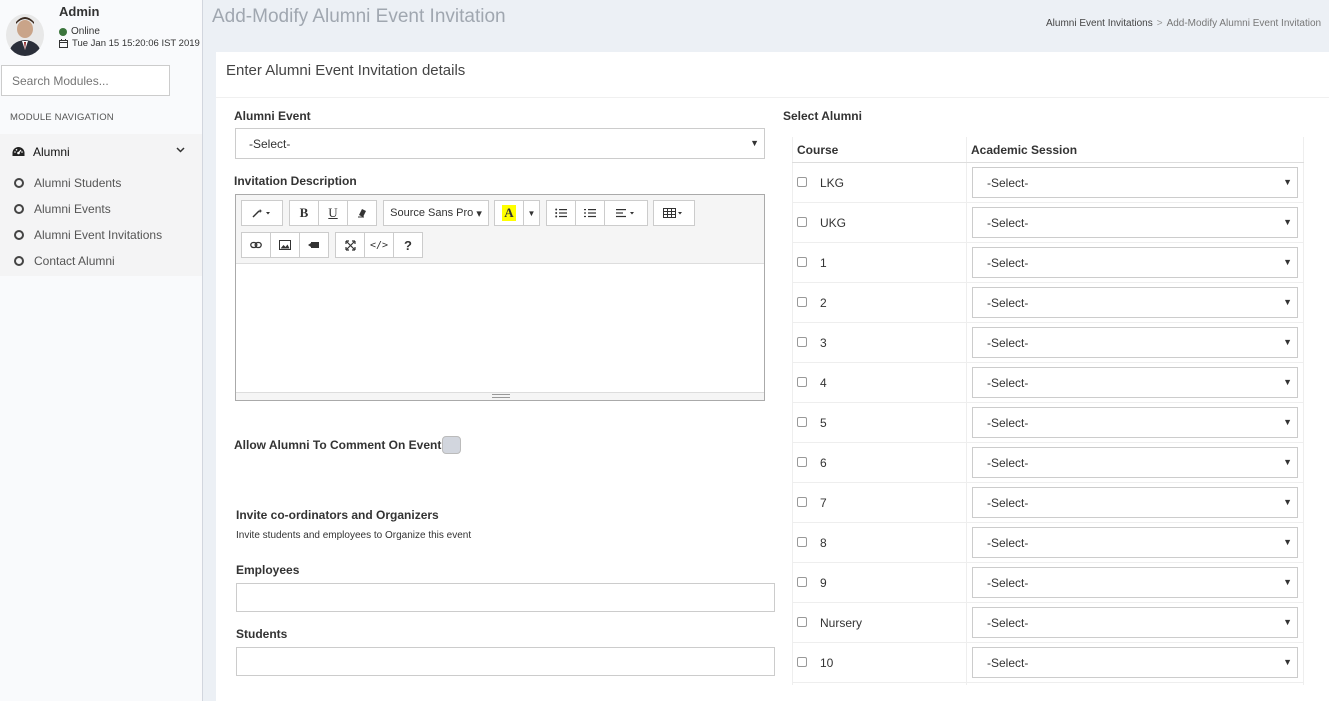 The image size is (1329, 701). Describe the element at coordinates (823, 503) in the screenshot. I see `course-name: 7` at that location.